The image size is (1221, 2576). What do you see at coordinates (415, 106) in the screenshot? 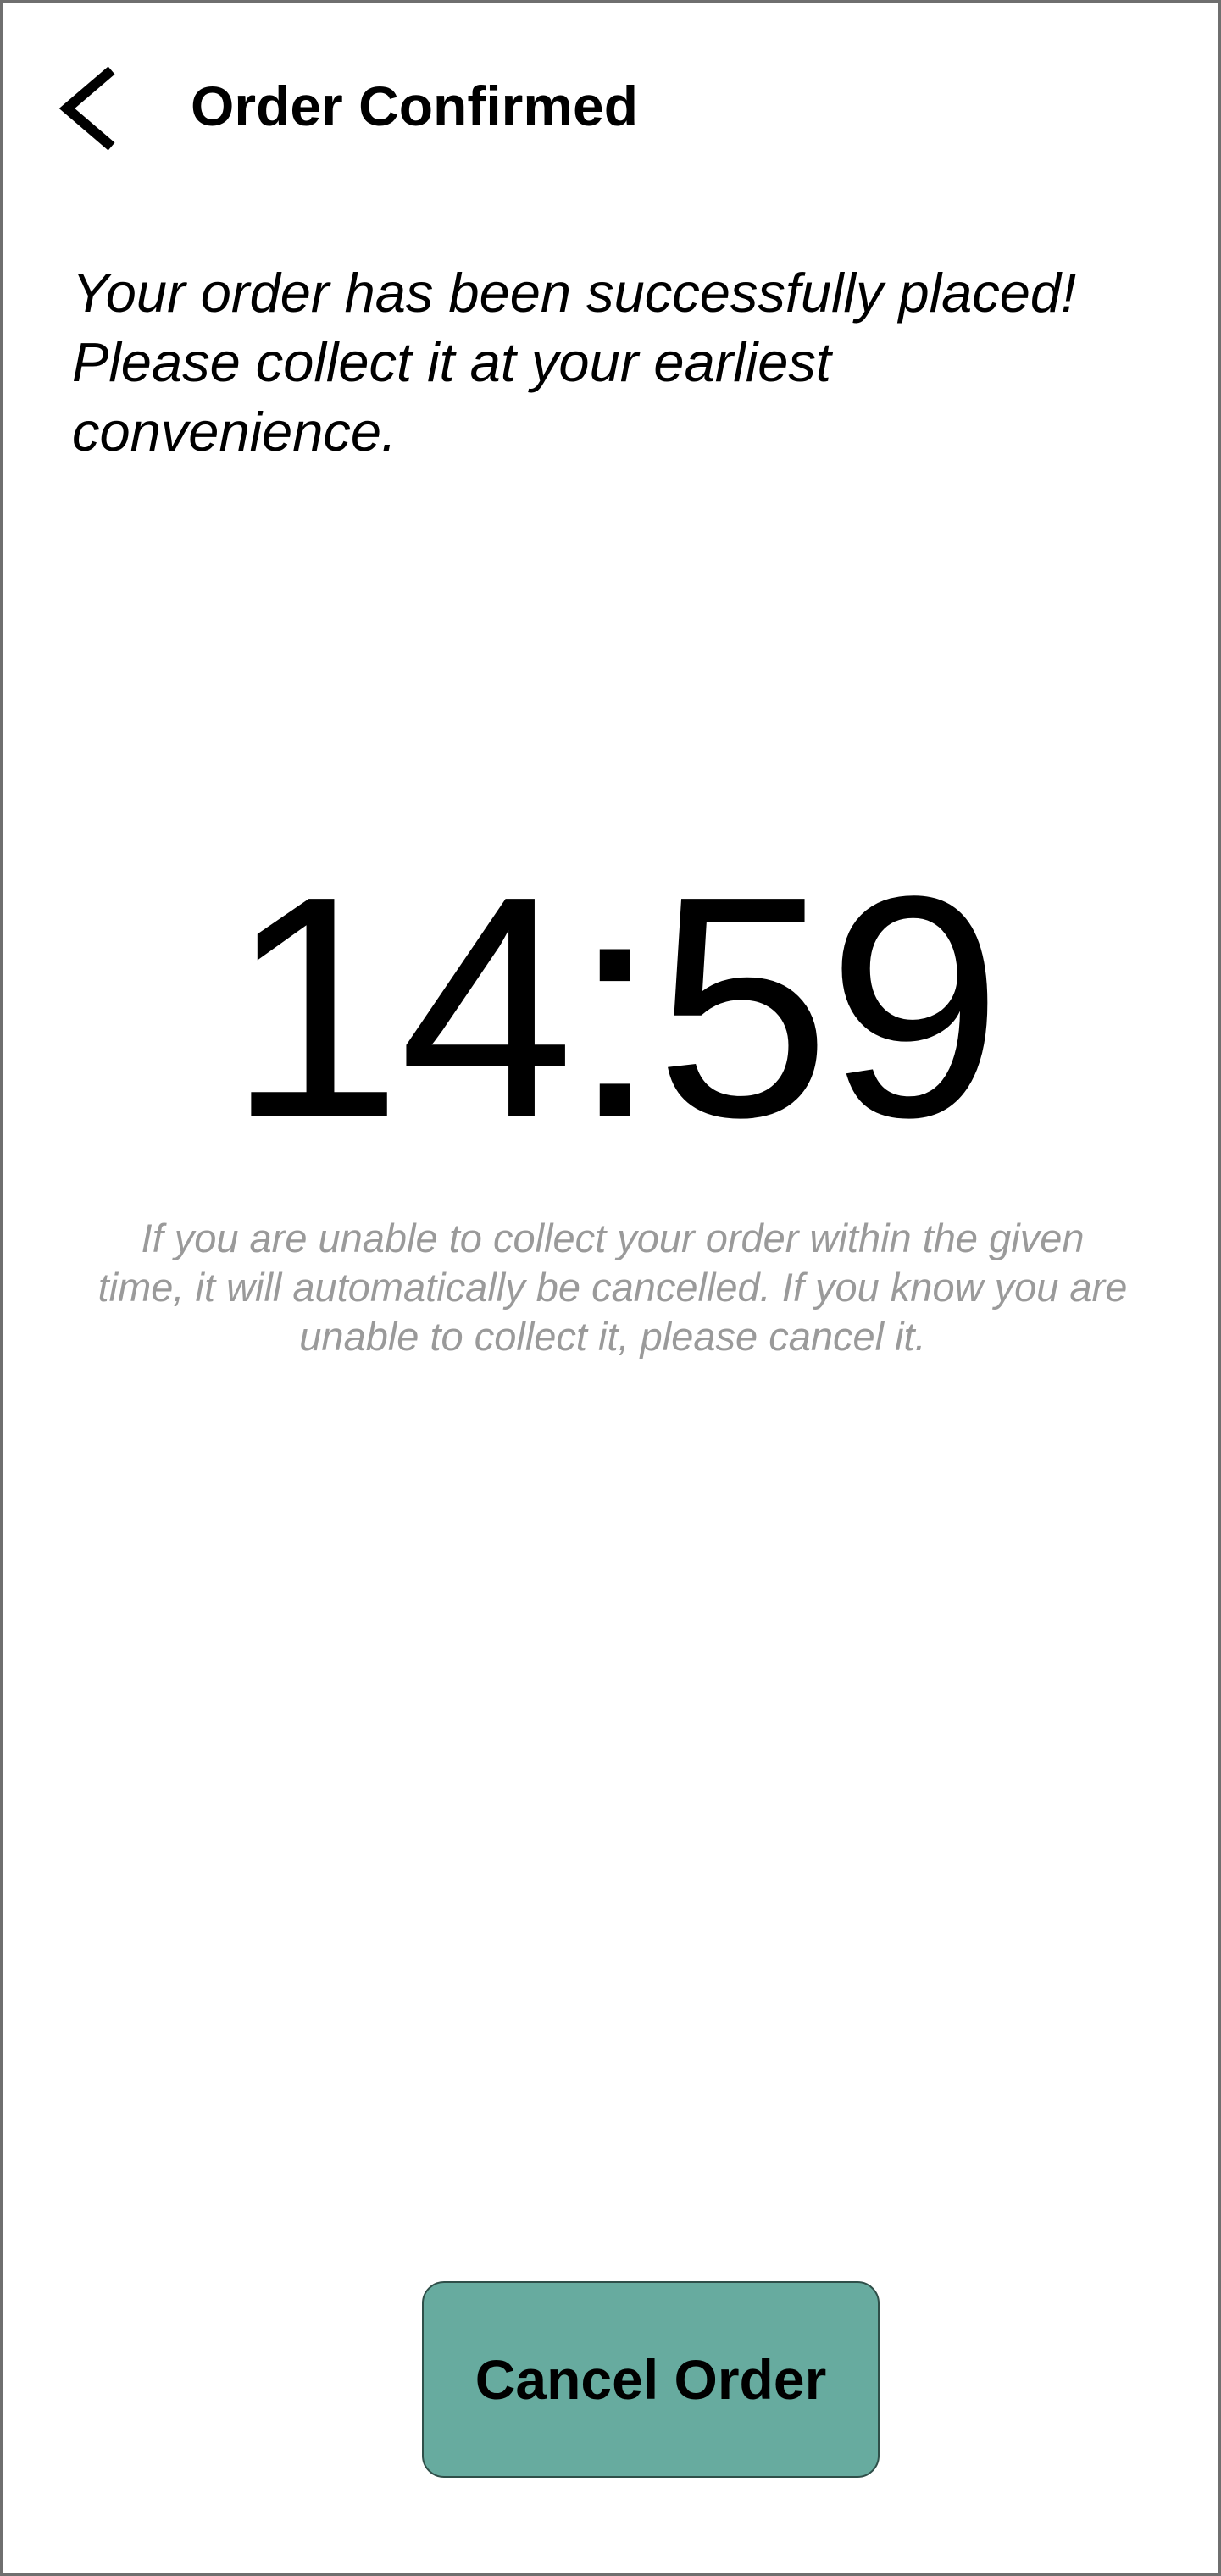
I see `page-title: Order Confirmed` at bounding box center [415, 106].